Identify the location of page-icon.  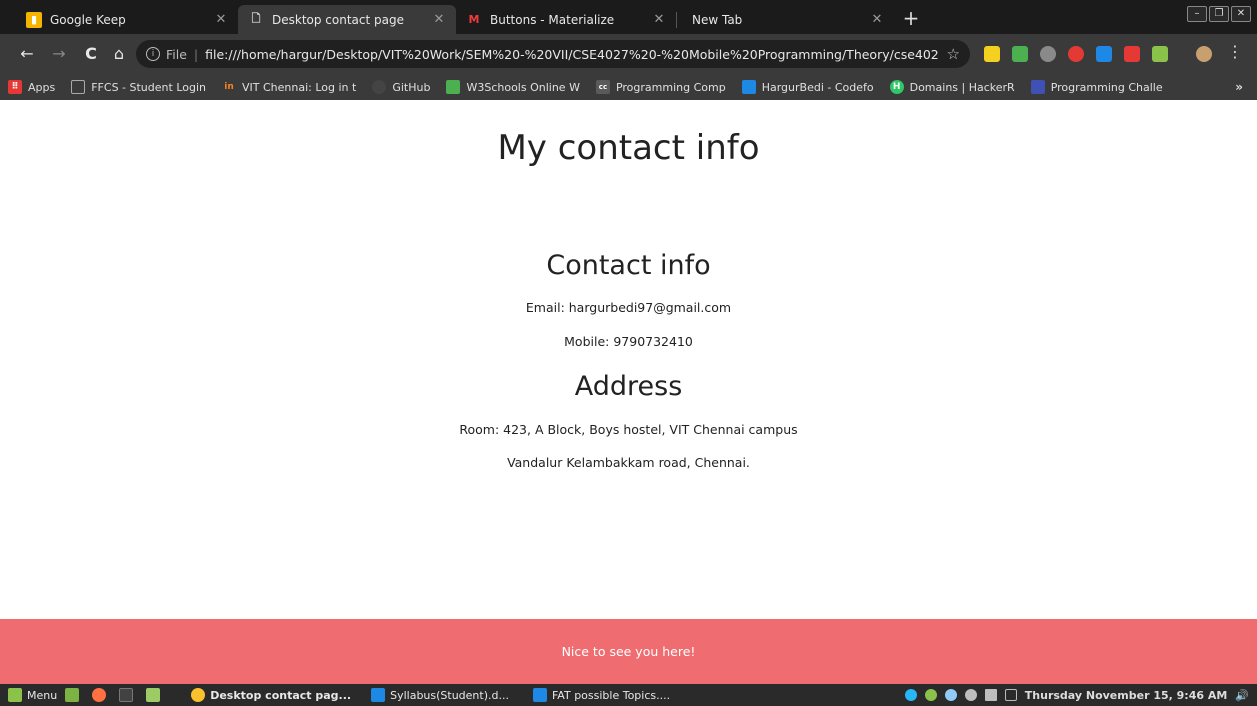
(78, 87).